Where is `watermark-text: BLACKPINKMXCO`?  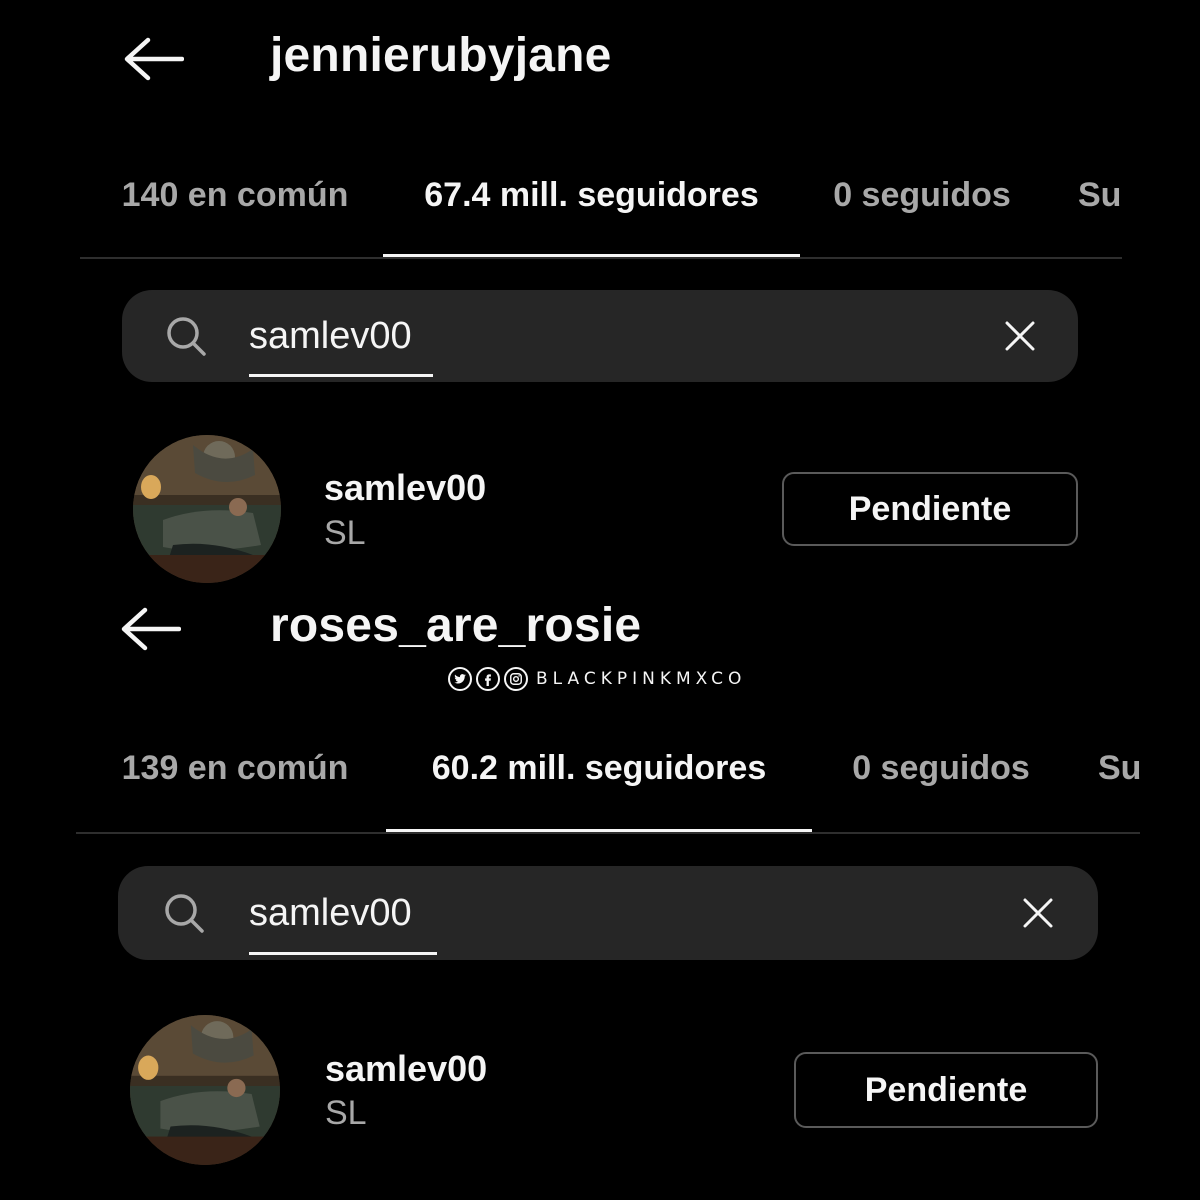 watermark-text: BLACKPINKMXCO is located at coordinates (641, 679).